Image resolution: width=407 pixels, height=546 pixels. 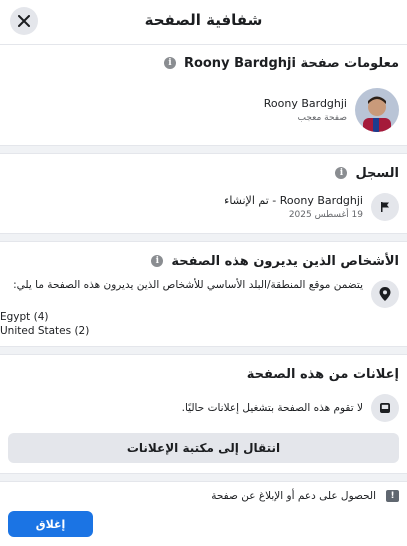 I want to click on avatar-image, so click(x=377, y=110).